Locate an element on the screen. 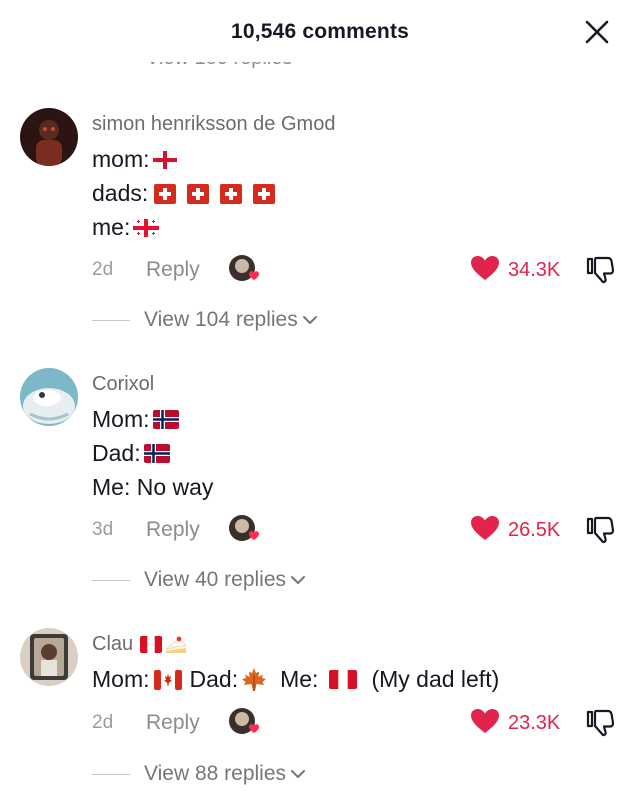 The image size is (640, 798). comment-text-line: Mom: is located at coordinates (135, 419).